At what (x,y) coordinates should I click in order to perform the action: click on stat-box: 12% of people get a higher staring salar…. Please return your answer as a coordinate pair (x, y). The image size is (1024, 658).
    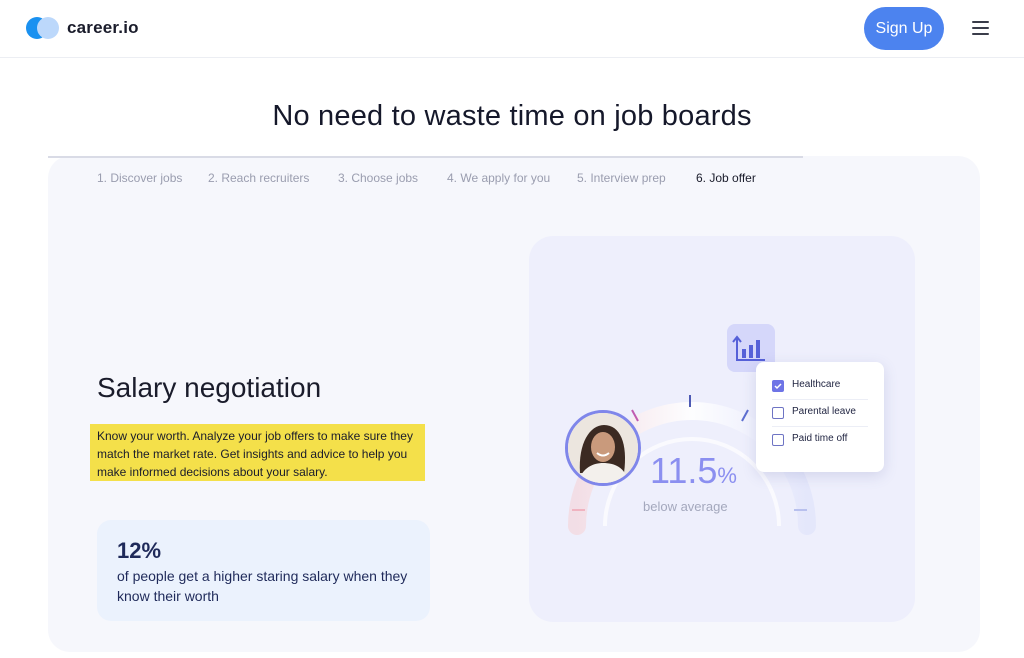
    Looking at the image, I should click on (263, 570).